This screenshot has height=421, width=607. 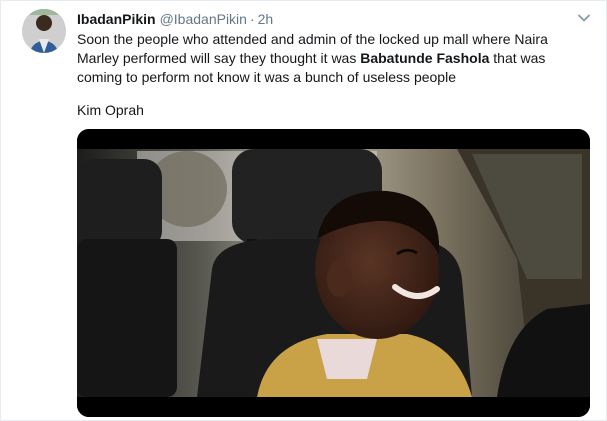 What do you see at coordinates (44, 31) in the screenshot?
I see `avatar` at bounding box center [44, 31].